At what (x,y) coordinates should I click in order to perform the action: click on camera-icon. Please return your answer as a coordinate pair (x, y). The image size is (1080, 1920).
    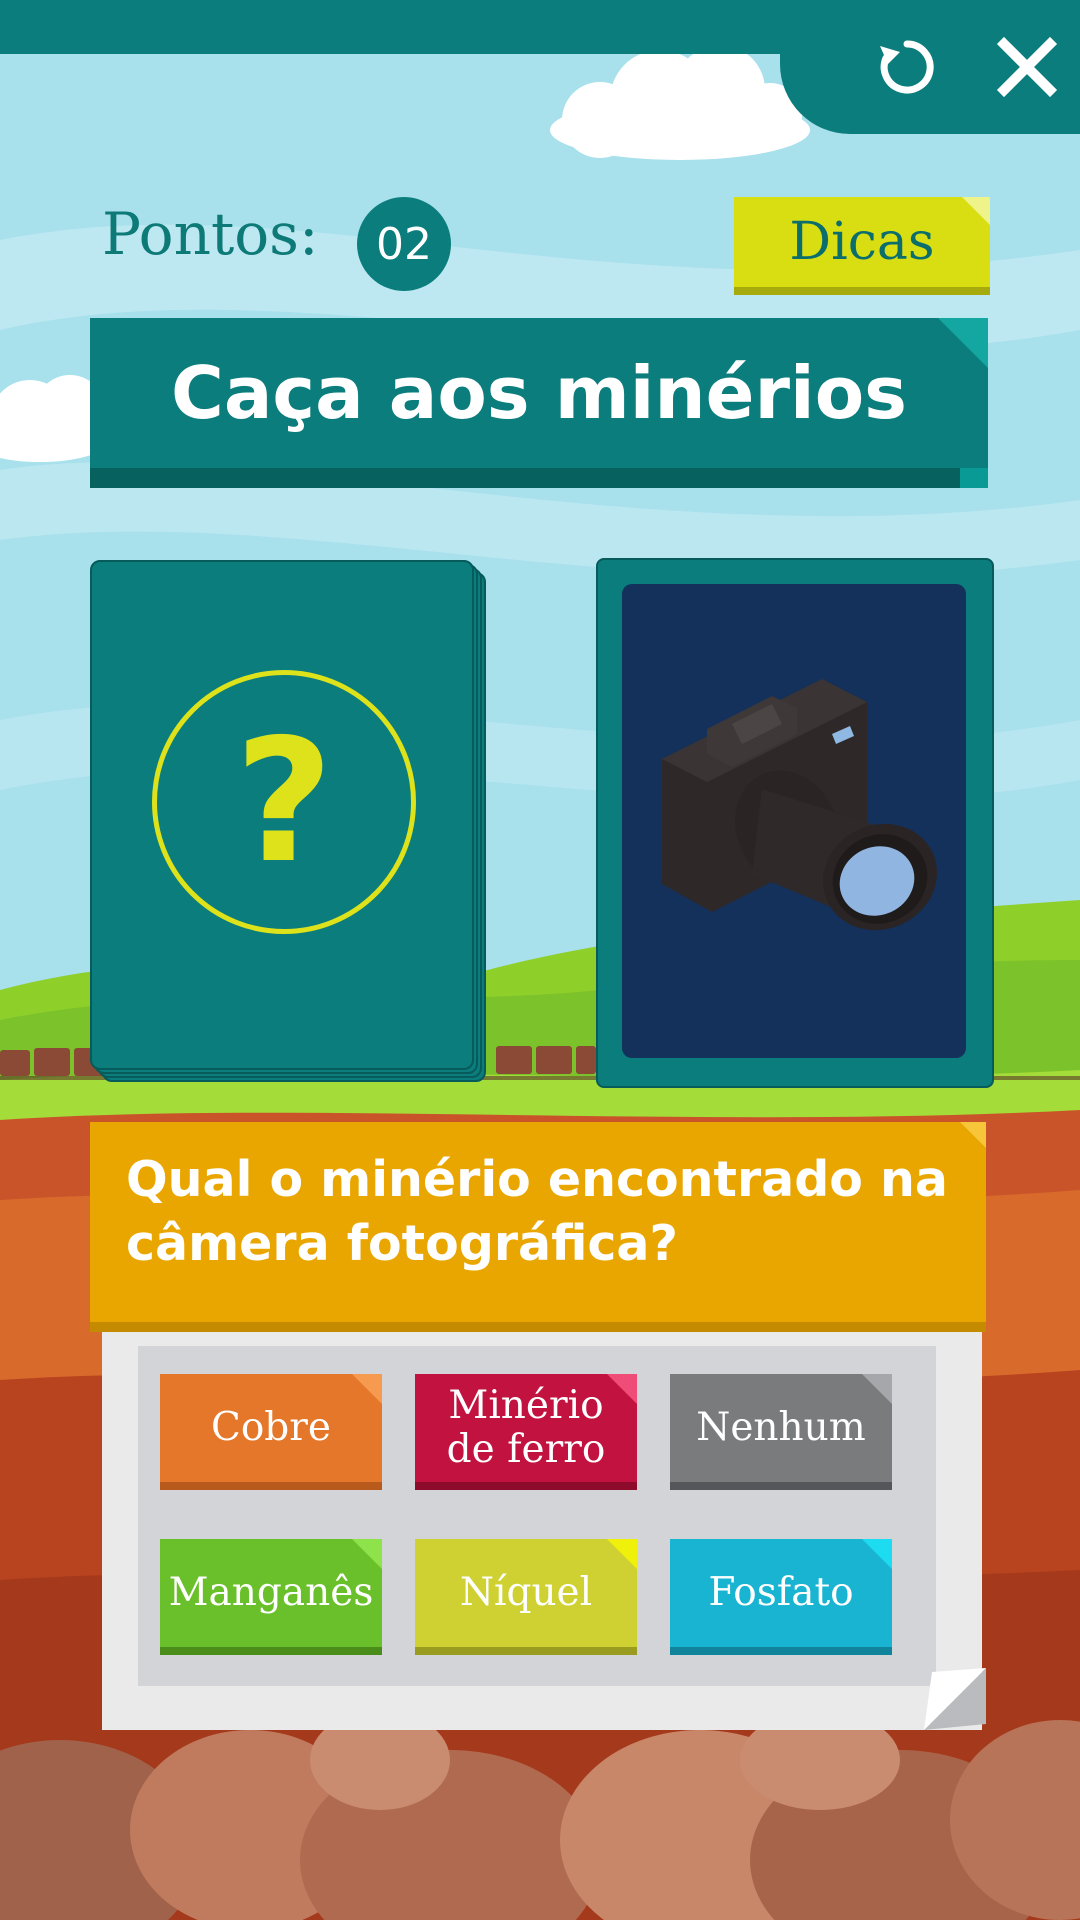
    Looking at the image, I should click on (799, 805).